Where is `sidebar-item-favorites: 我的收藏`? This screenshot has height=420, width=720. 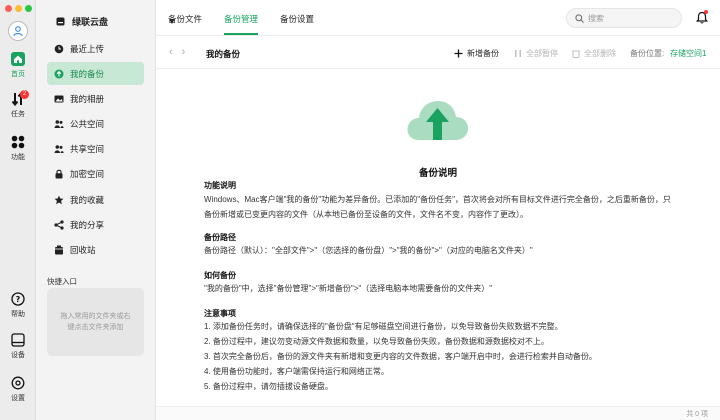 sidebar-item-favorites: 我的收藏 is located at coordinates (95, 199).